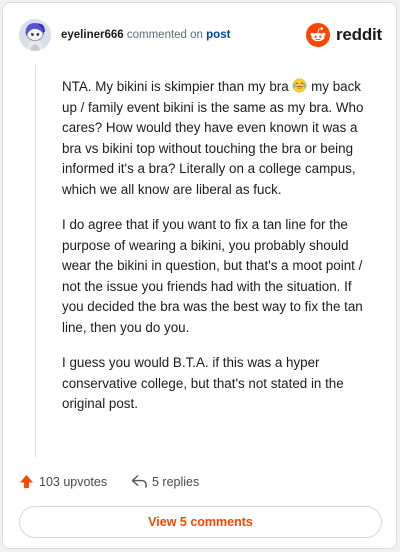  Describe the element at coordinates (92, 35) in the screenshot. I see `username-link: eyeliner666` at that location.